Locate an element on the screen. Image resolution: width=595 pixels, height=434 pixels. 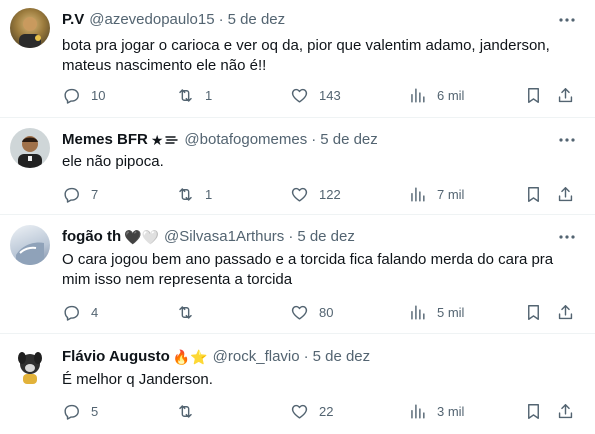
action-bar: 10 1 143 6 mil is located at coordinates (322, 95).